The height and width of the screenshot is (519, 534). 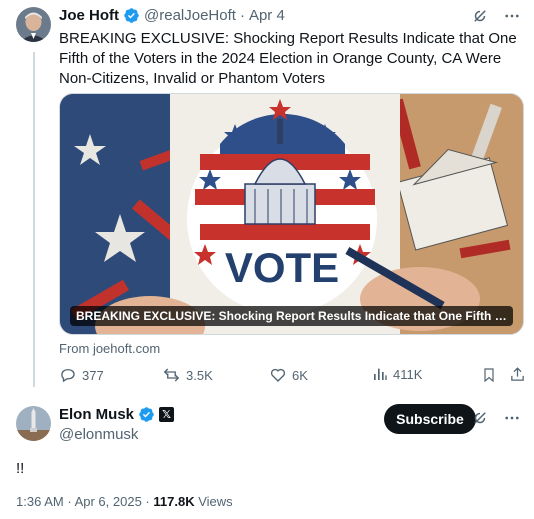 What do you see at coordinates (34, 219) in the screenshot?
I see `thread-line` at bounding box center [34, 219].